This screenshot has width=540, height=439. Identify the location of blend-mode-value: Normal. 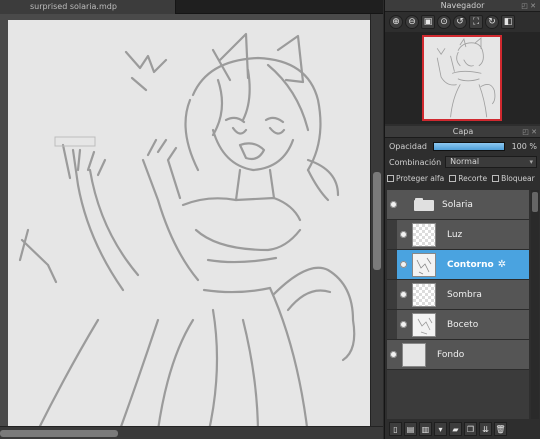
(465, 161).